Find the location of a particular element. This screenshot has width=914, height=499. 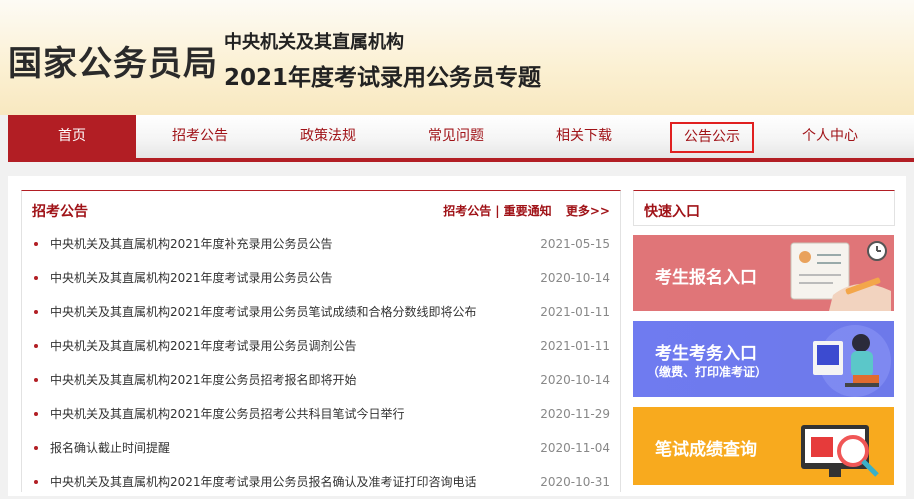

news-item-date: 2021-05-15 is located at coordinates (575, 244).